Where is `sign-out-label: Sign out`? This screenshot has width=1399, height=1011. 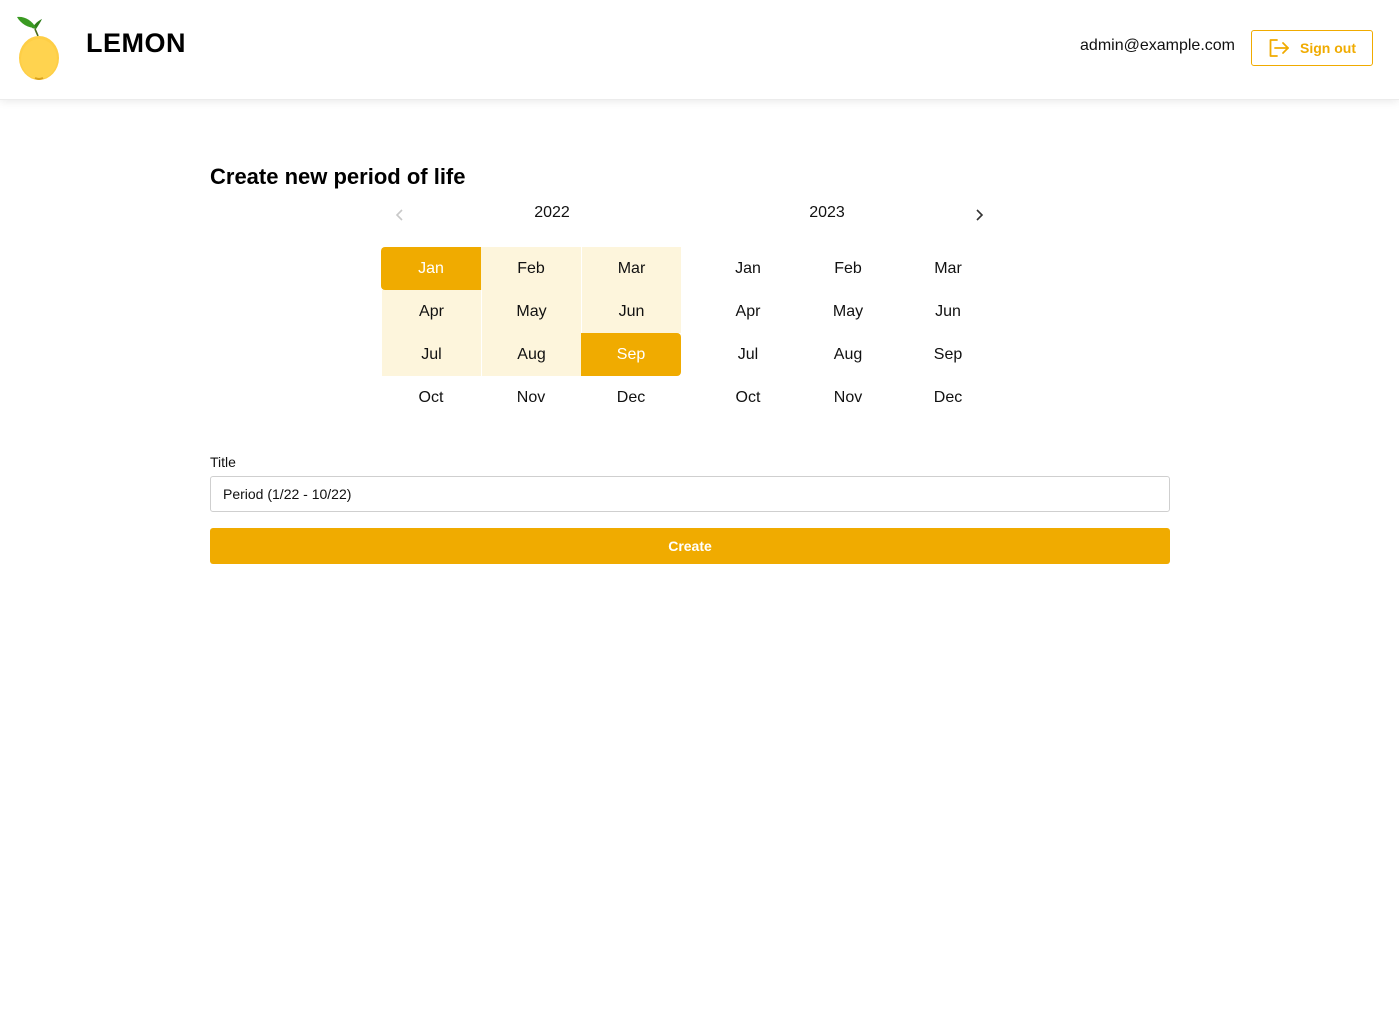
sign-out-label: Sign out is located at coordinates (1328, 48).